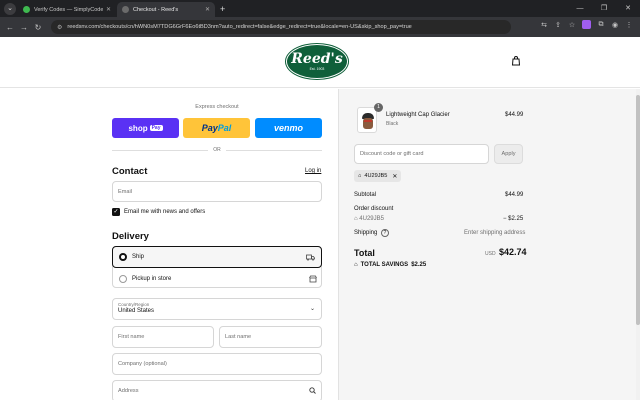  I want to click on logo-est: Est. 1903, so click(317, 69).